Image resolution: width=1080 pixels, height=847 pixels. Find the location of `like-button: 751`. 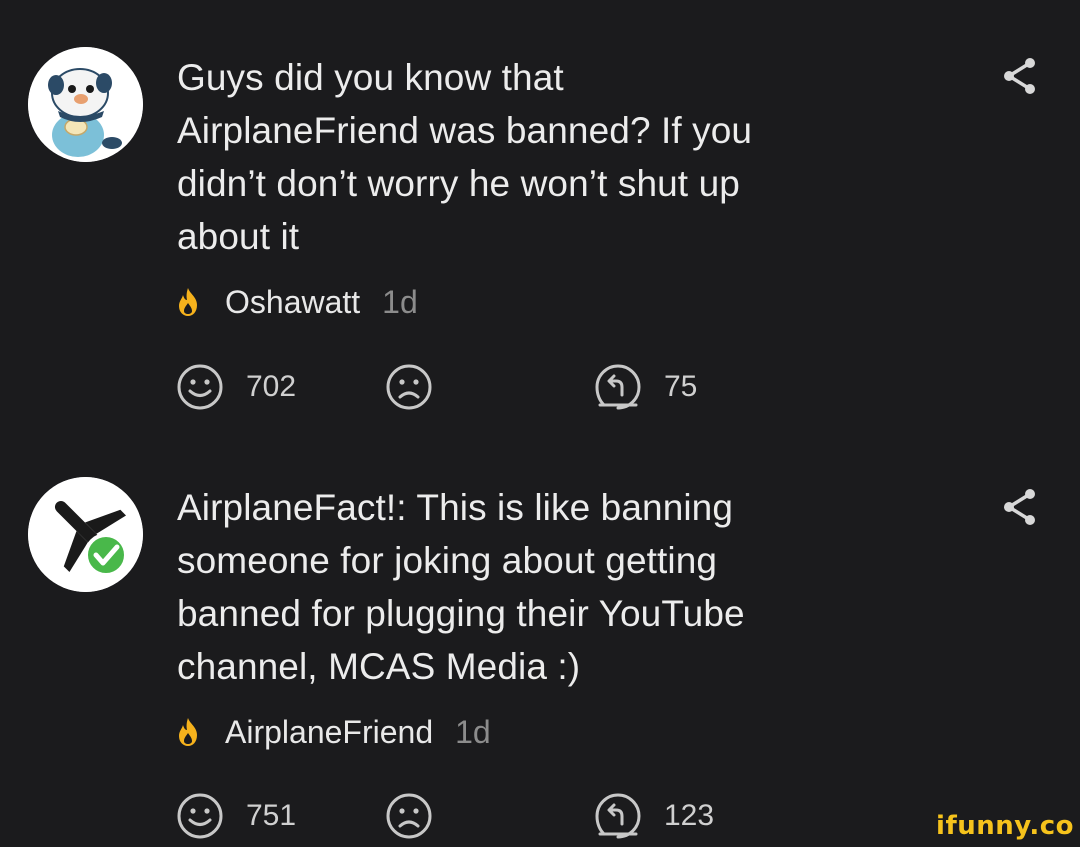

like-button: 751 is located at coordinates (236, 816).